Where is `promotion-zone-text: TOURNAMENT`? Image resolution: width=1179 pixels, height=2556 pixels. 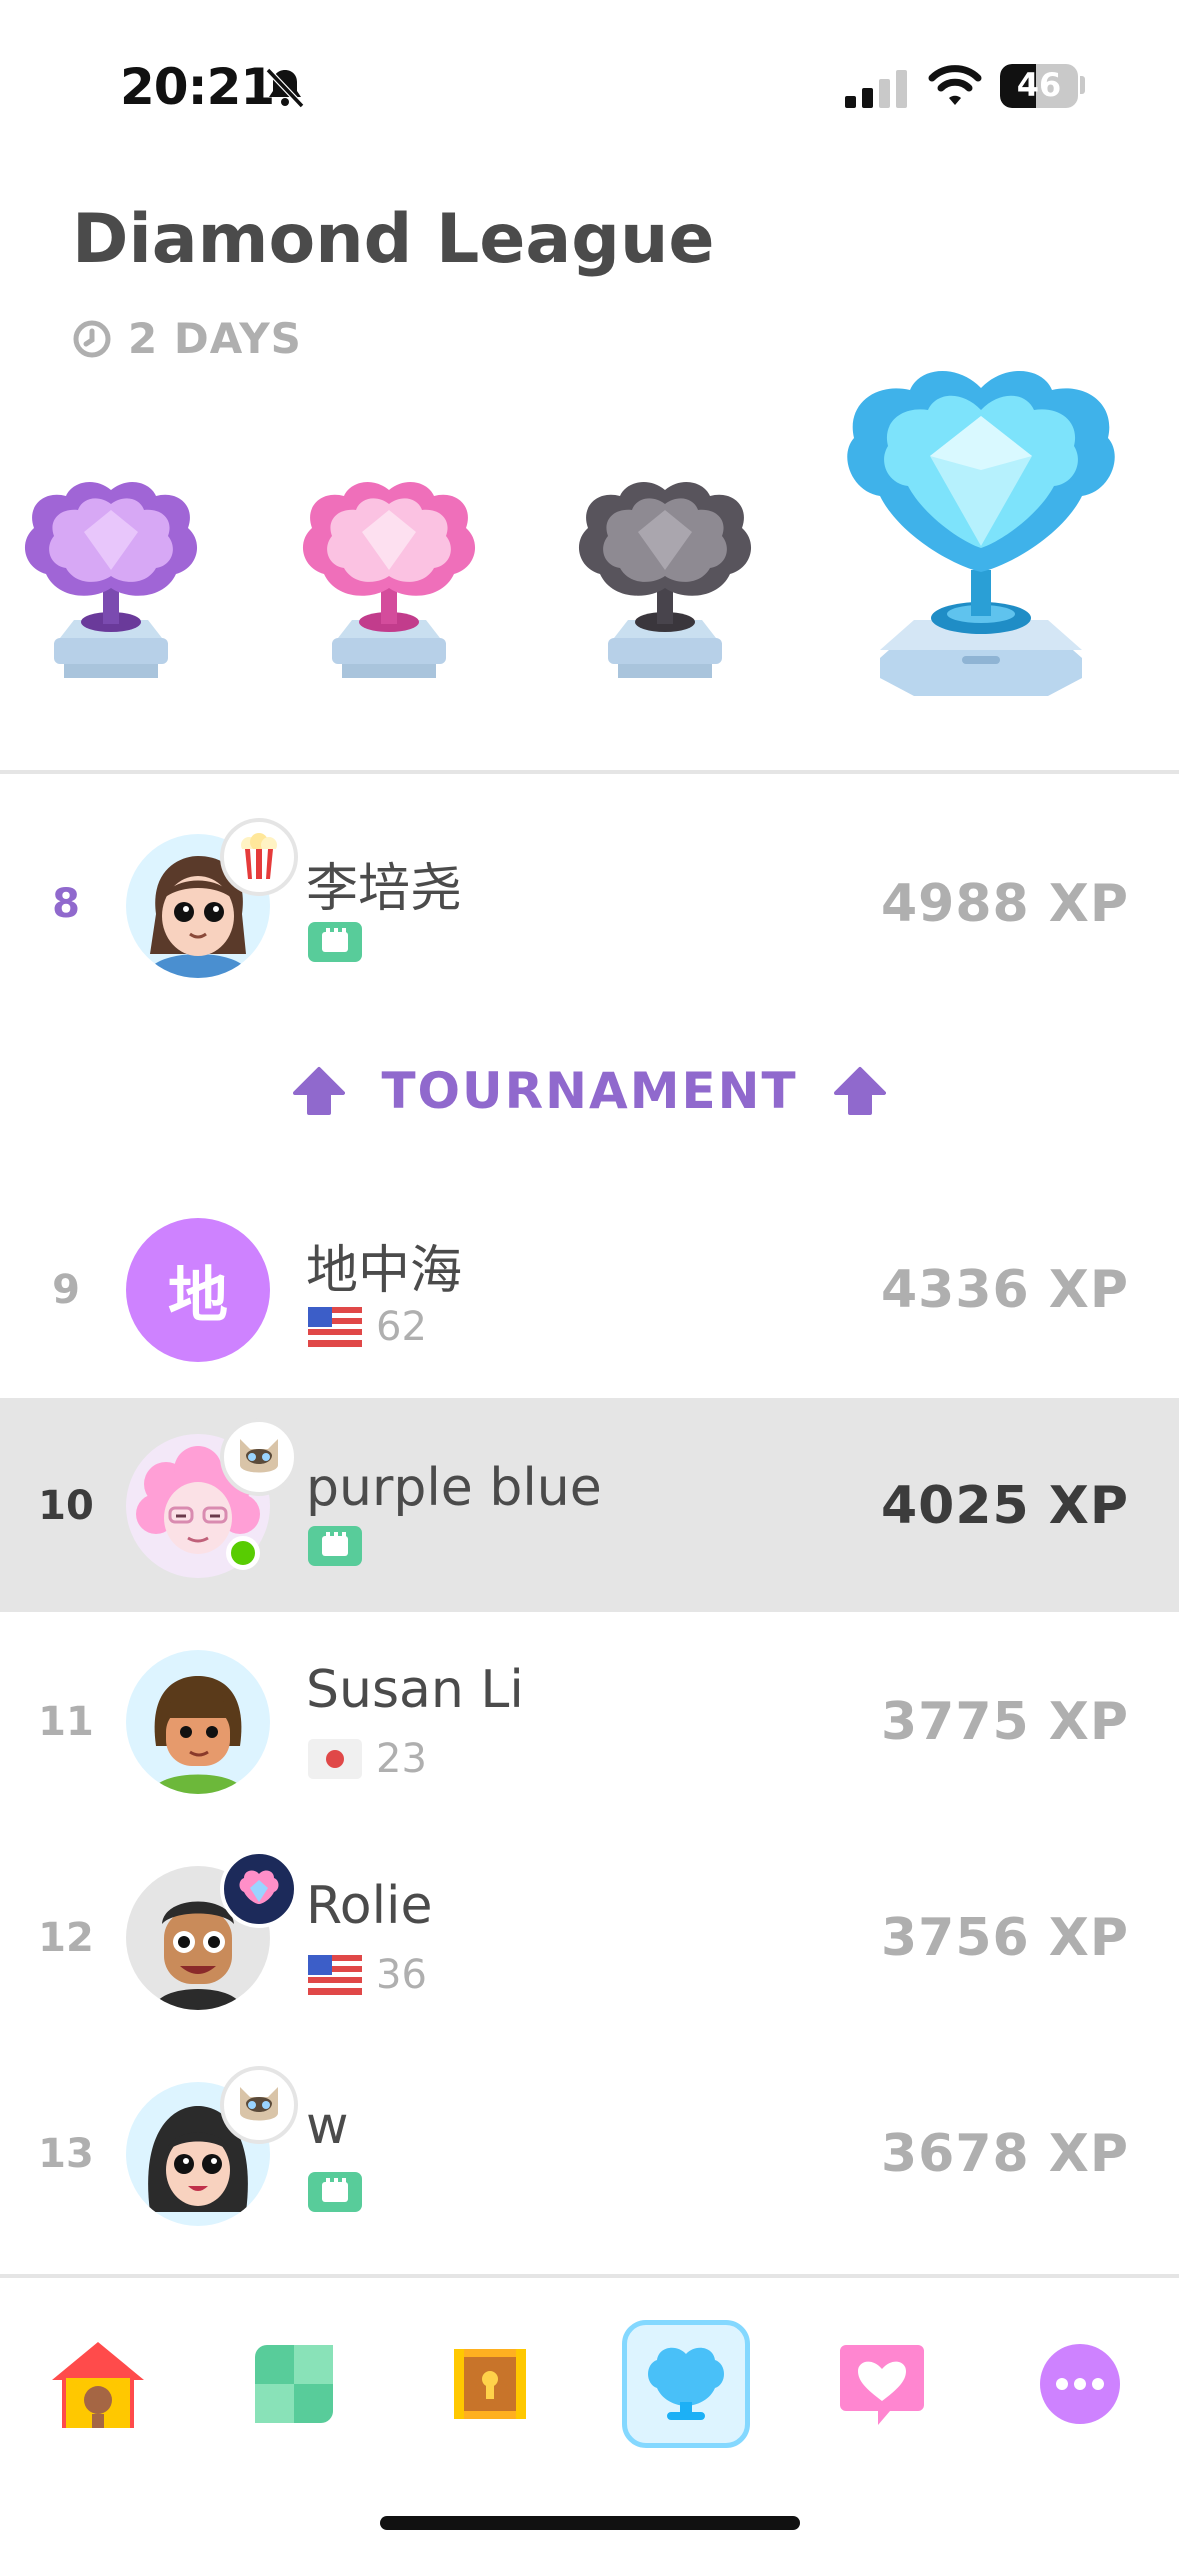
promotion-zone-text: TOURNAMENT is located at coordinates (589, 1091).